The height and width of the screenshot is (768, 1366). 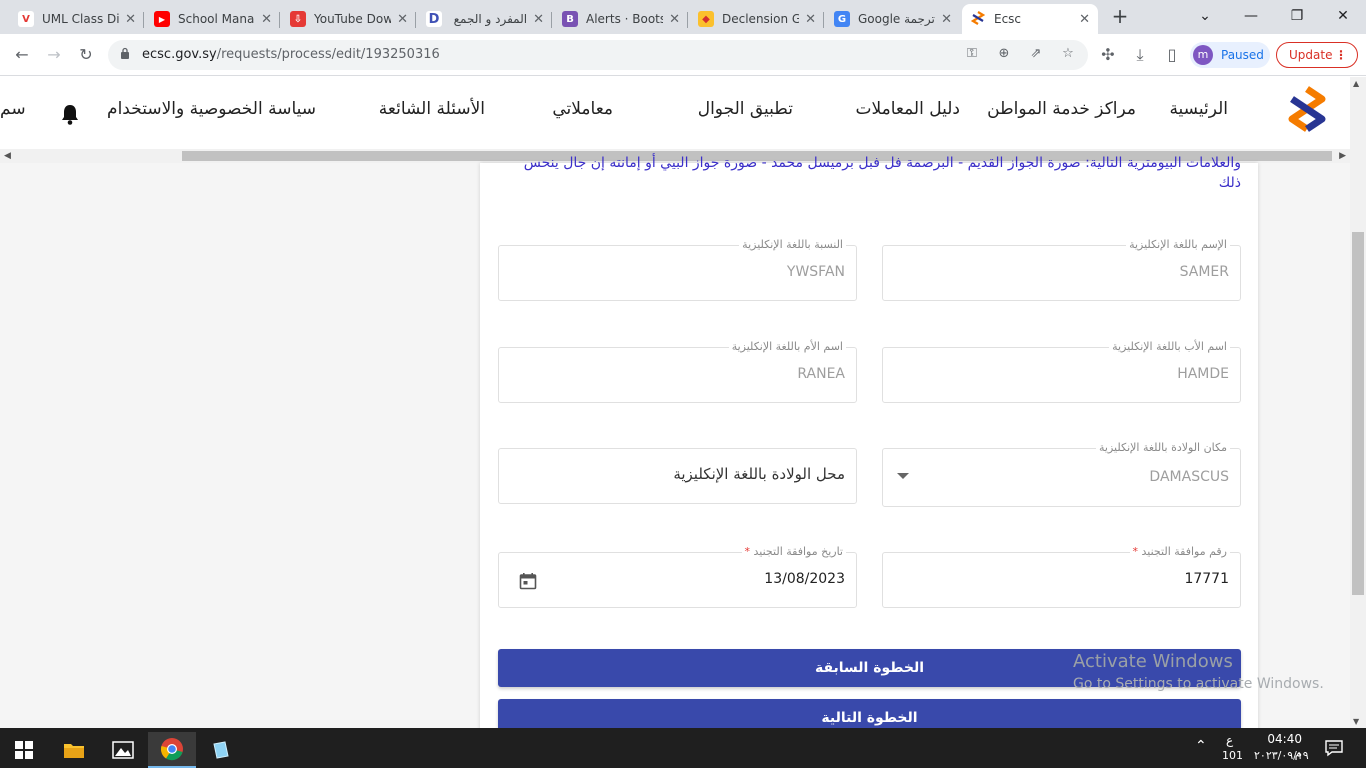 What do you see at coordinates (1297, 16) in the screenshot?
I see `maximize-button: ❐` at bounding box center [1297, 16].